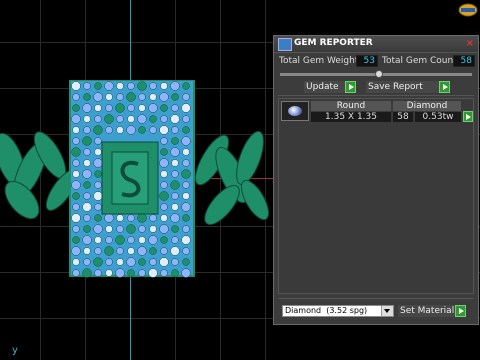 This screenshot has width=480, height=360. Describe the element at coordinates (464, 61) in the screenshot. I see `total-count-value: 58` at that location.